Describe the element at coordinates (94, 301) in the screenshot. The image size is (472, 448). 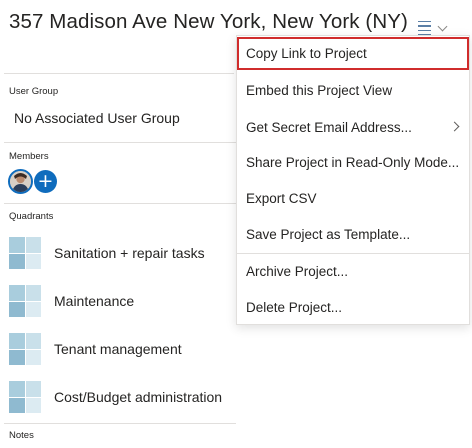
I see `quadrant-name: Maintenance` at that location.